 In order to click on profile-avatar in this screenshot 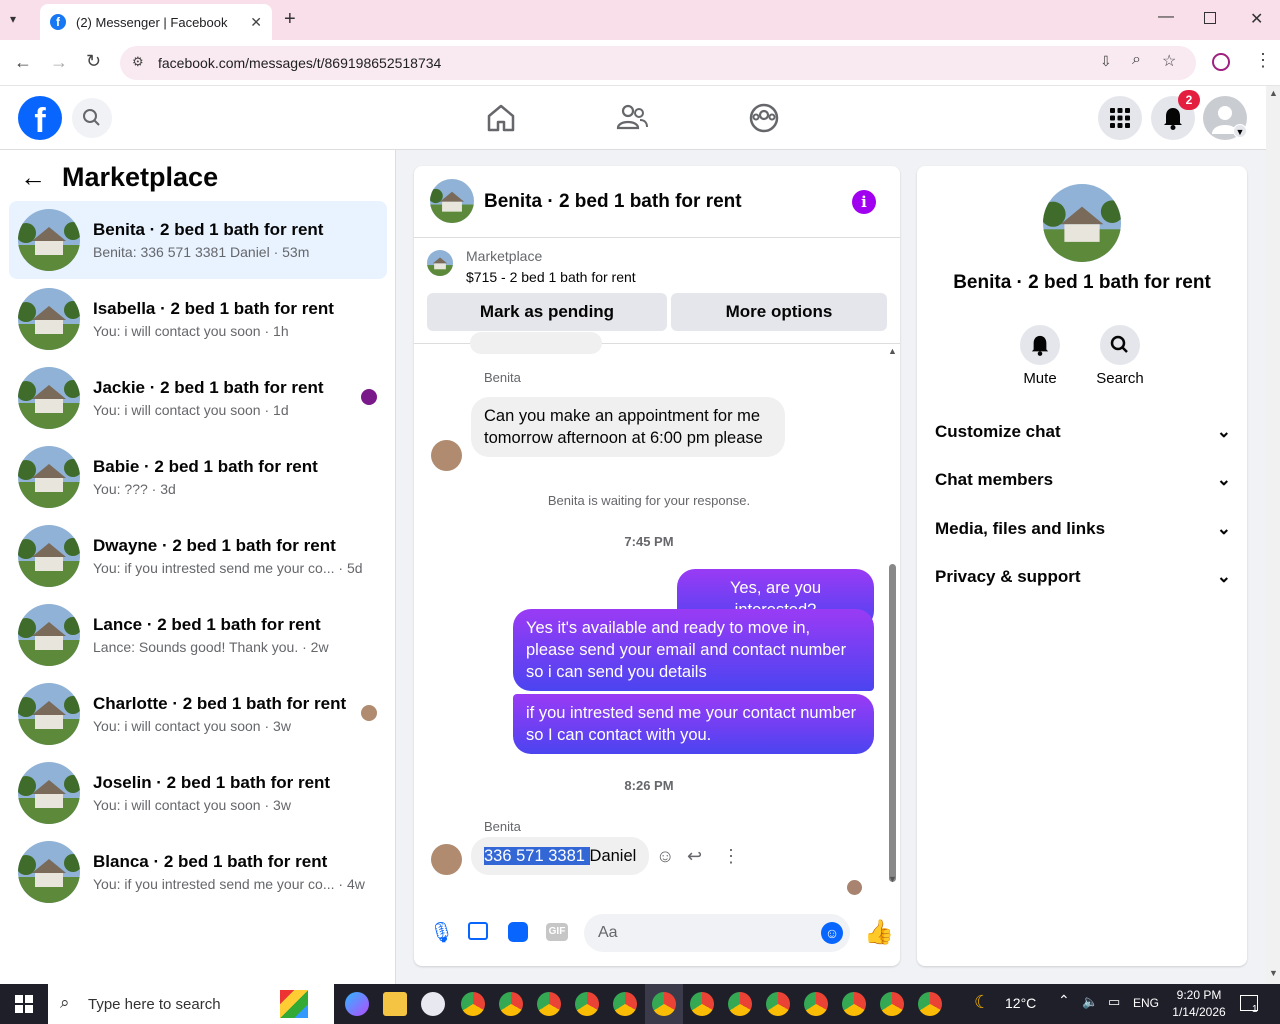, I will do `click(1082, 223)`.